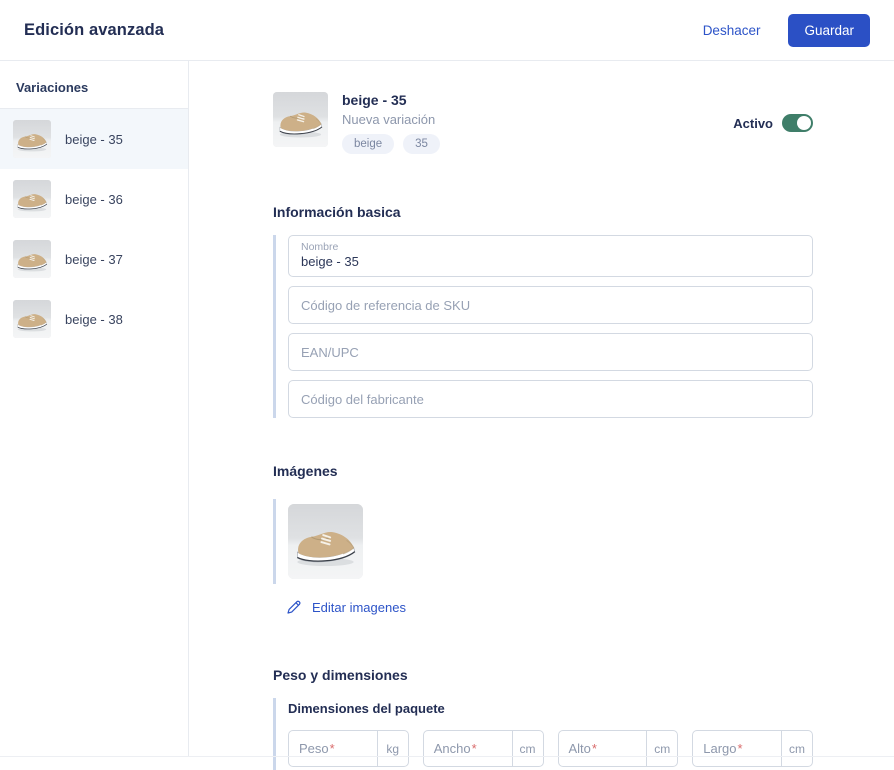  I want to click on active-control: Activo, so click(773, 123).